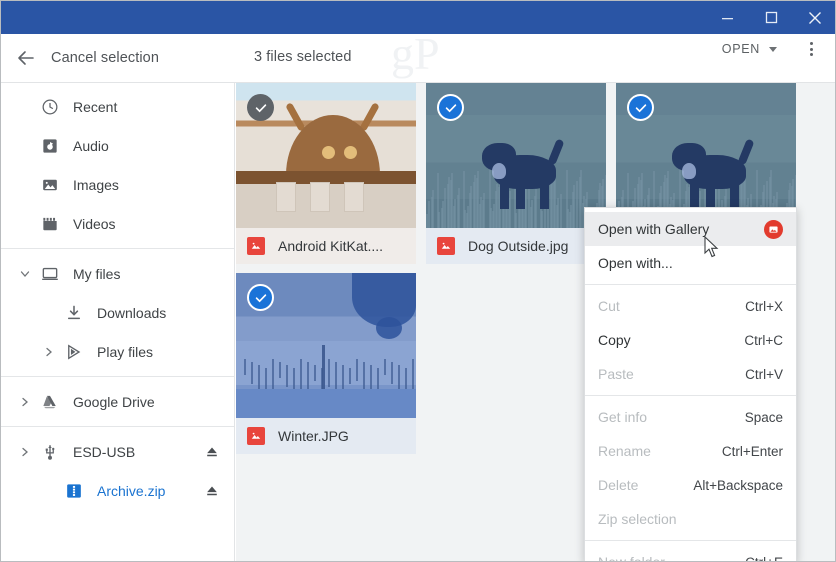  What do you see at coordinates (773, 229) in the screenshot?
I see `gallery-app-icon` at bounding box center [773, 229].